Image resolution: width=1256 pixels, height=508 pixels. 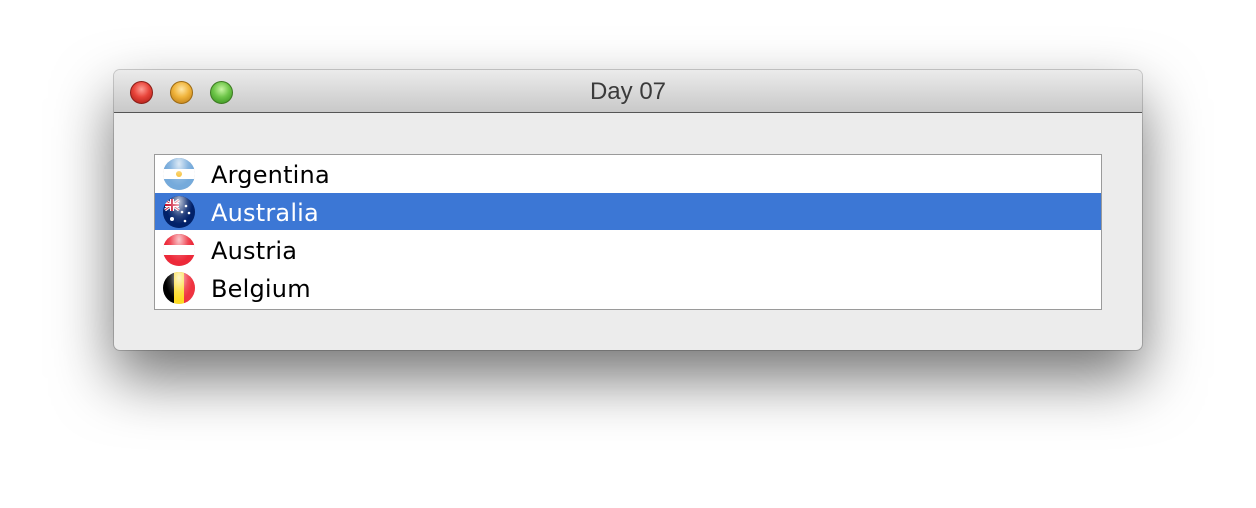 I want to click on belgium-flag-icon, so click(x=179, y=288).